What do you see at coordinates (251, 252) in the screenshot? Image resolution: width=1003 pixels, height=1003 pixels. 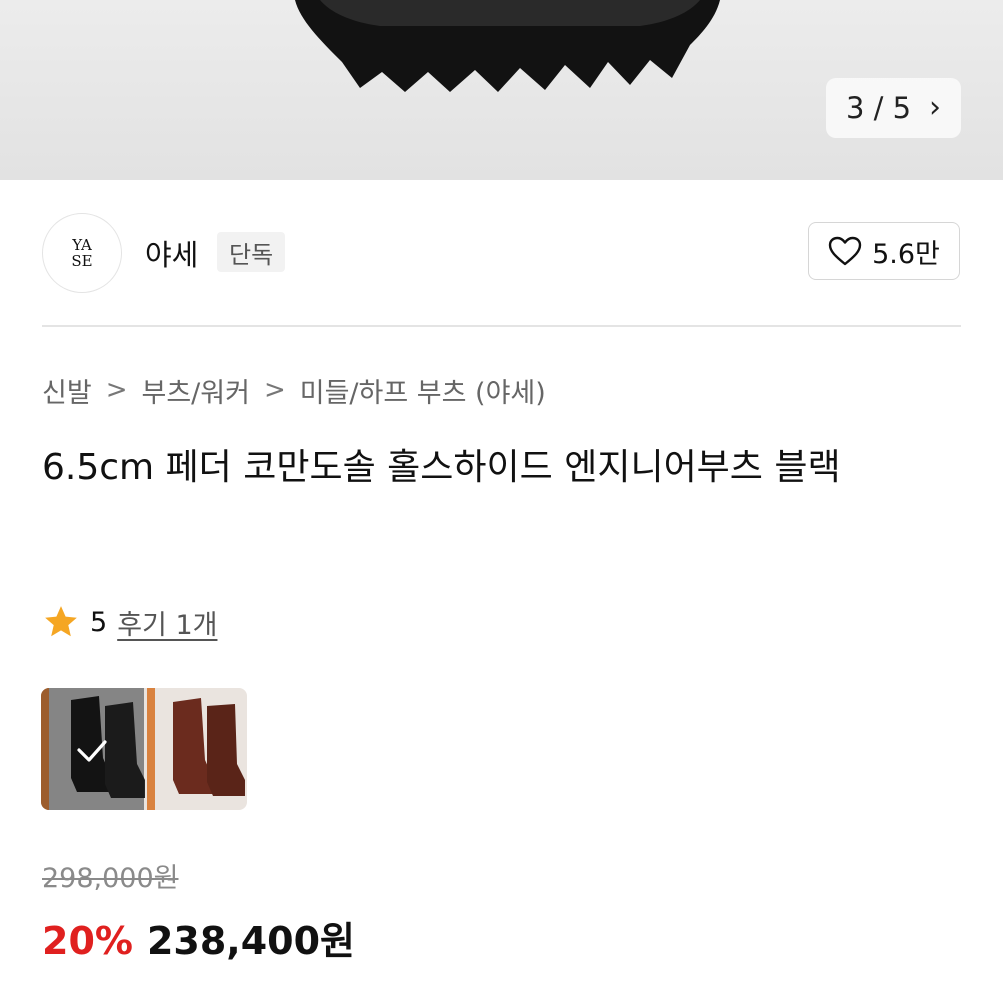 I see `exclusive-badge: 단독` at bounding box center [251, 252].